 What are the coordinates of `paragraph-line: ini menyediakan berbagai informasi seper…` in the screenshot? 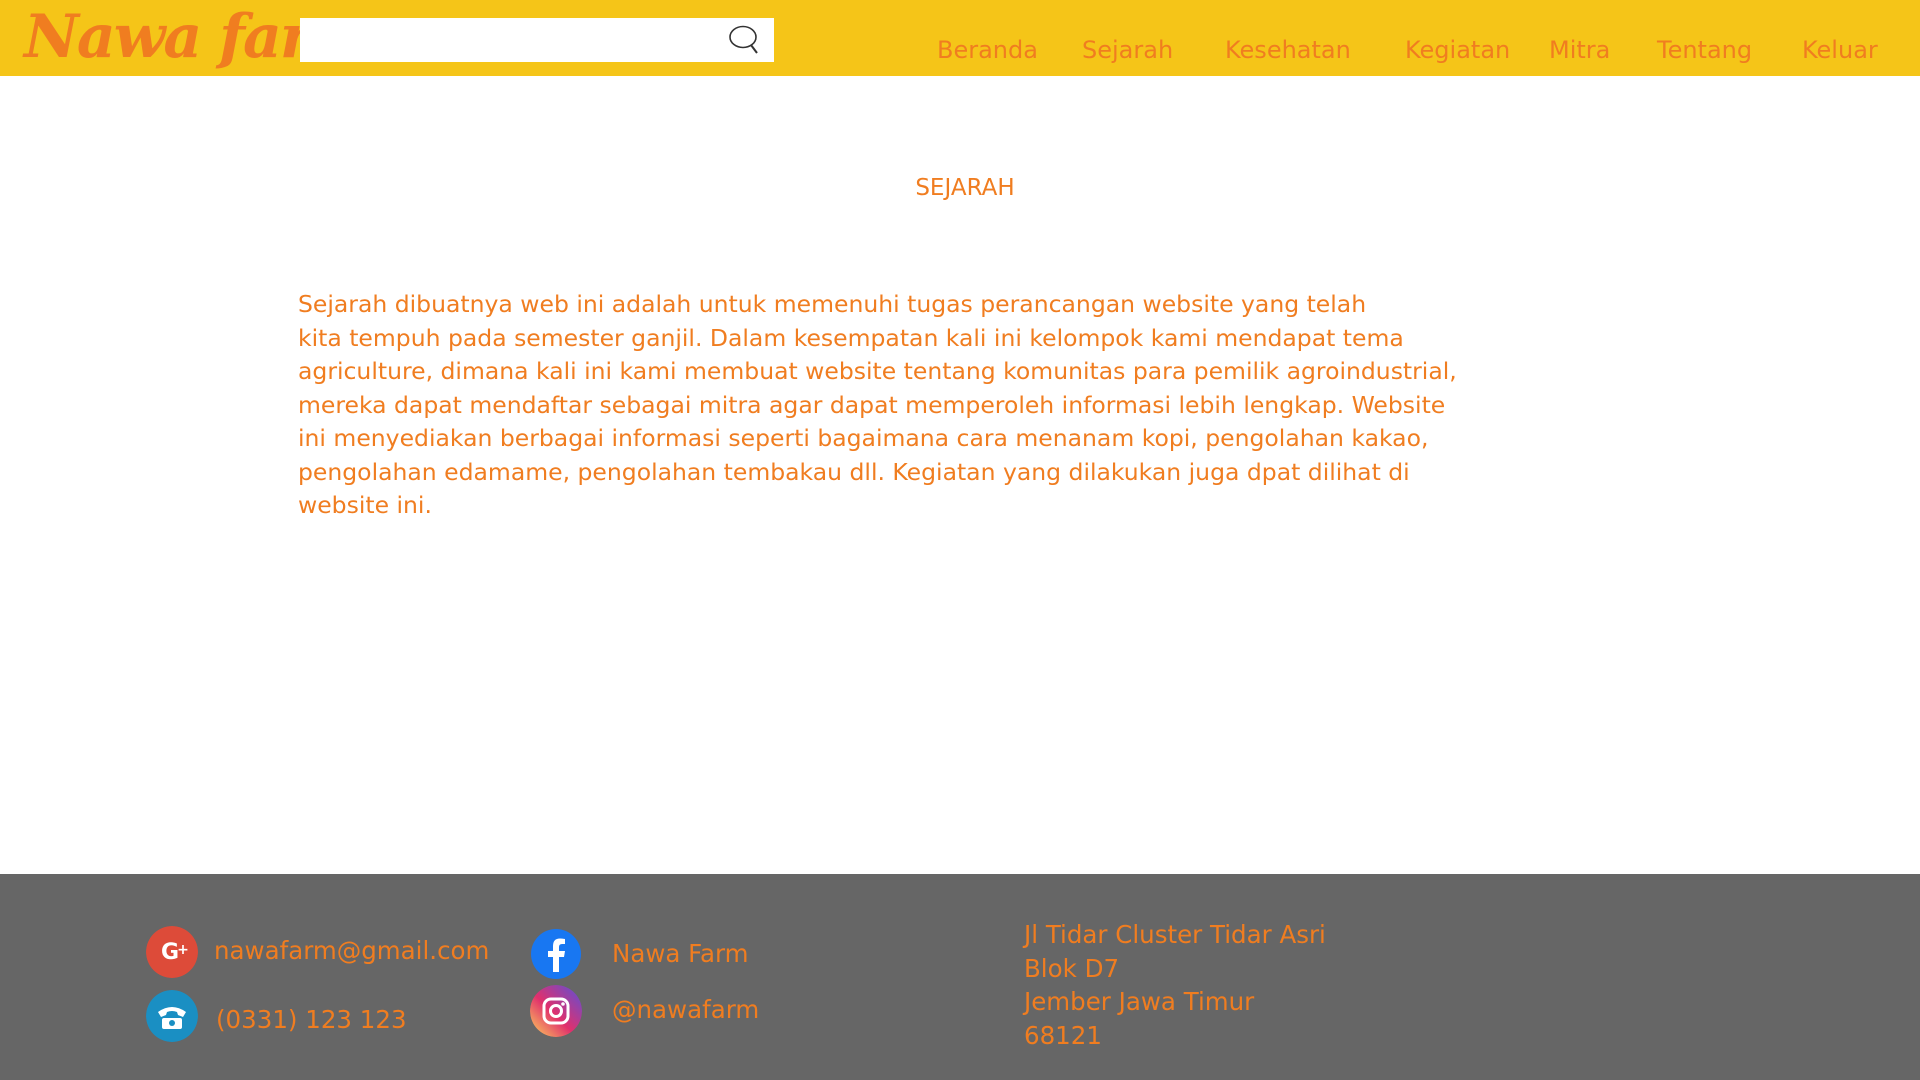 It's located at (863, 438).